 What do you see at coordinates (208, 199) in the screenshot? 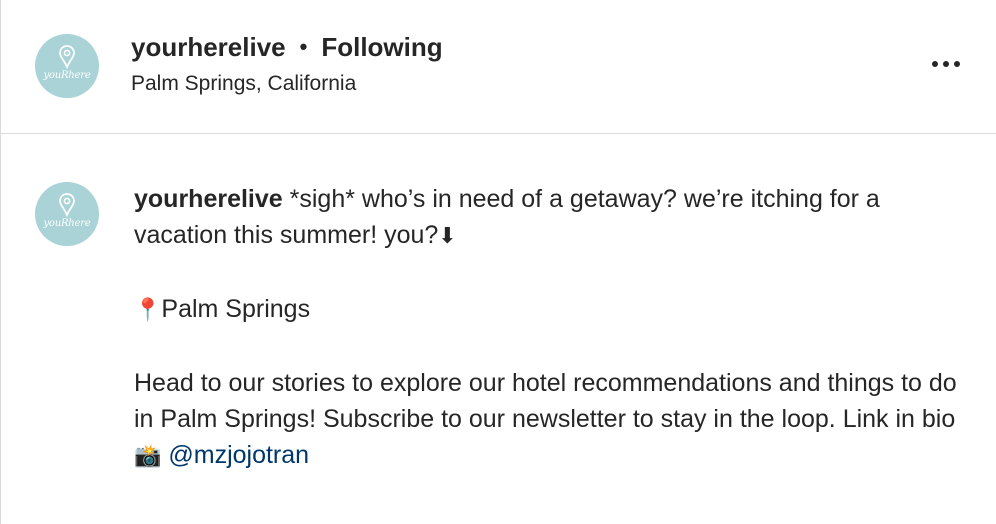
I see `caption-username: yourherelive` at bounding box center [208, 199].